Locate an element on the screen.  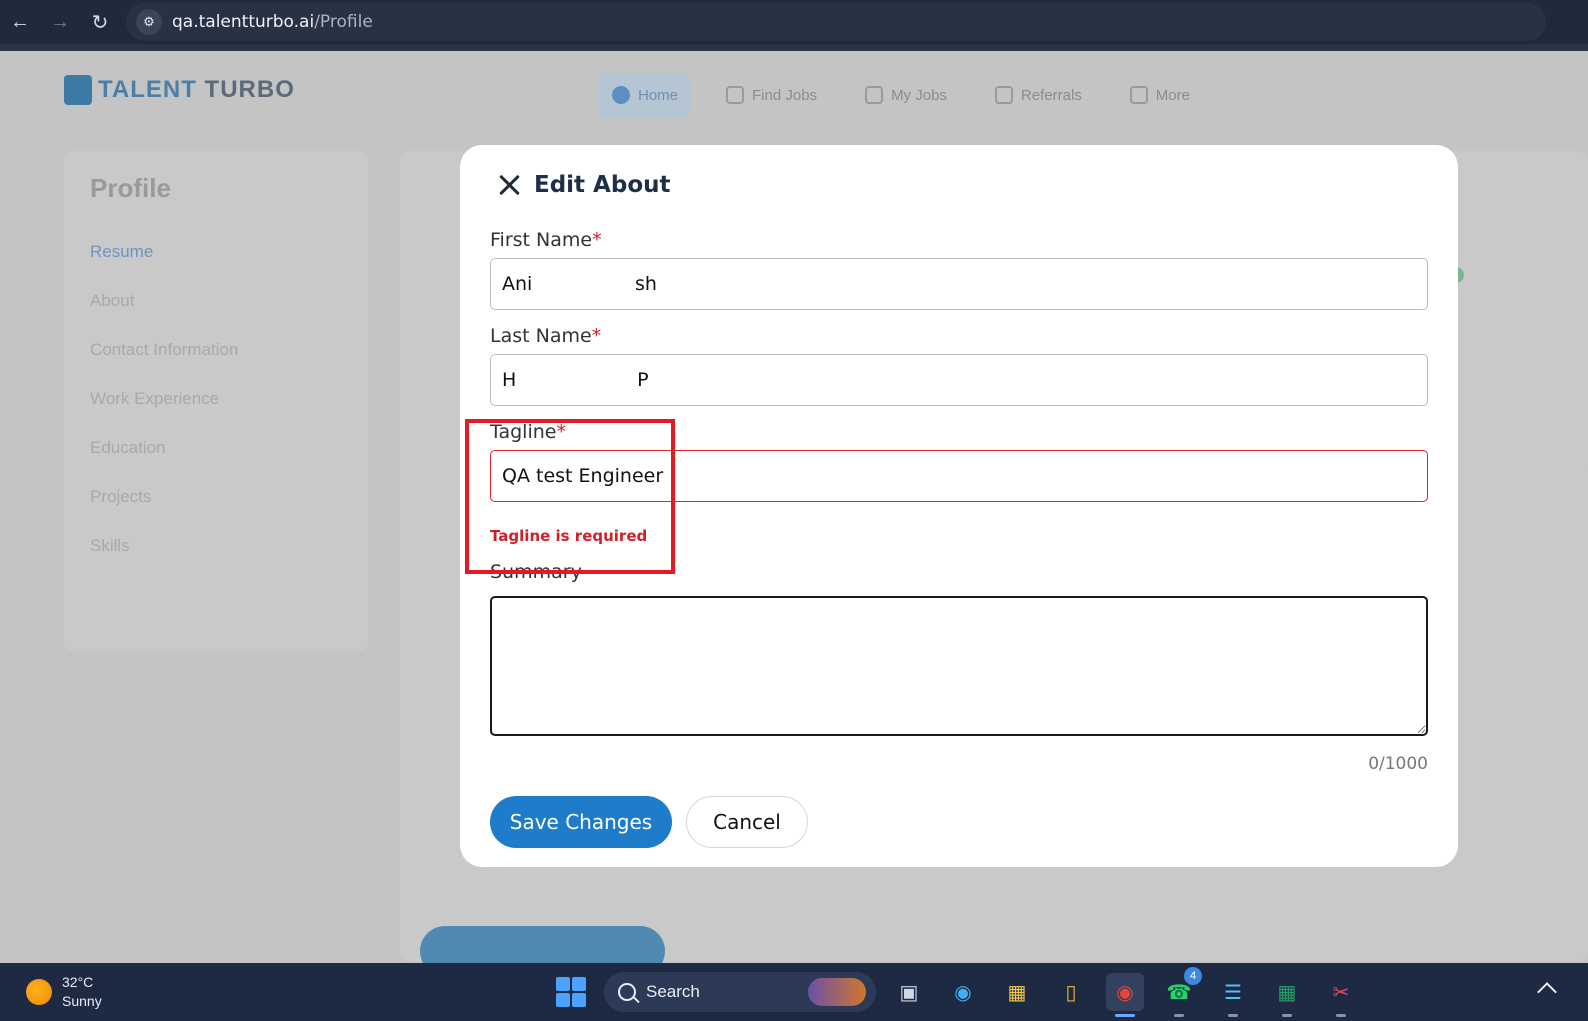
modal-header: Edit About is located at coordinates (583, 185).